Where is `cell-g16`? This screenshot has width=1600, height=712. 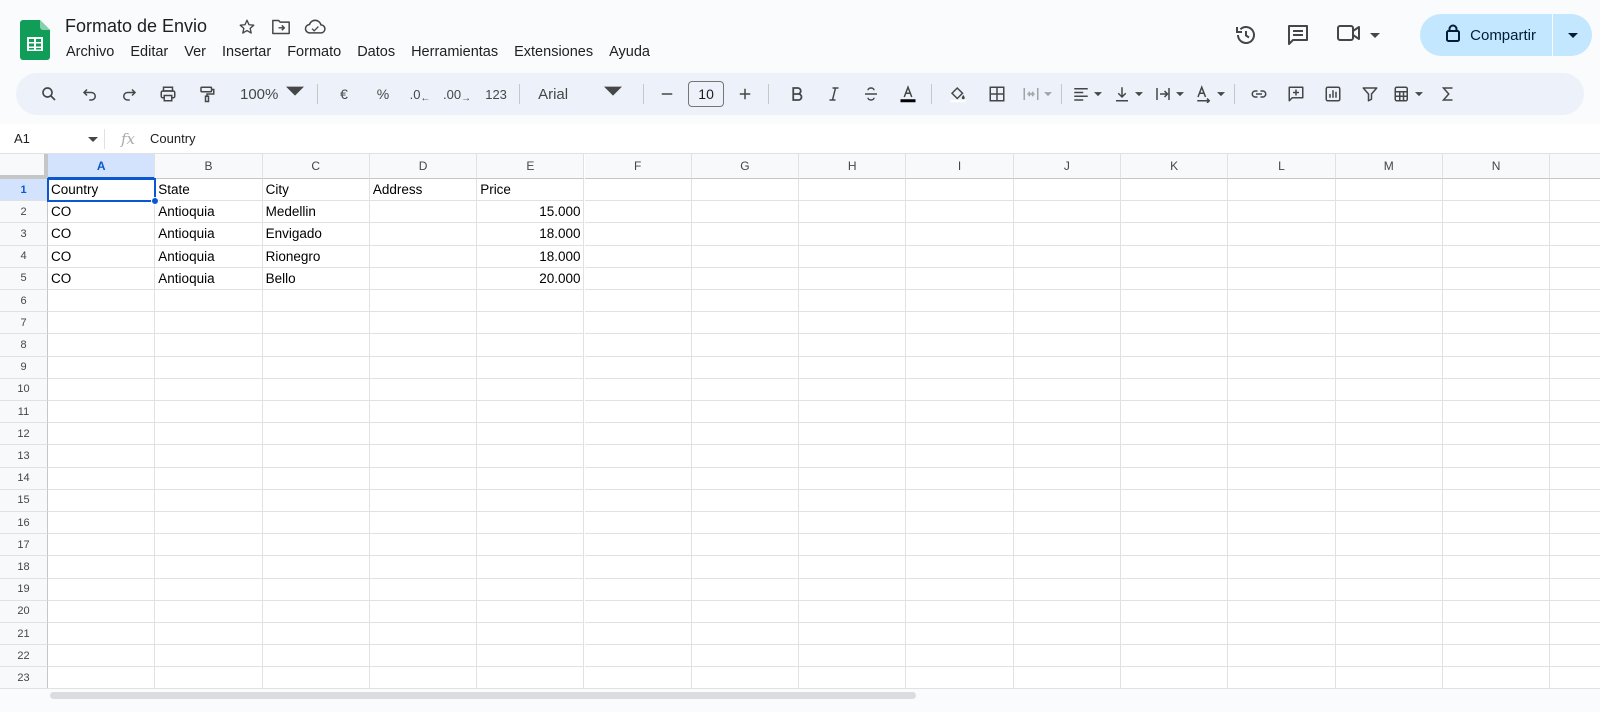
cell-g16 is located at coordinates (745, 523).